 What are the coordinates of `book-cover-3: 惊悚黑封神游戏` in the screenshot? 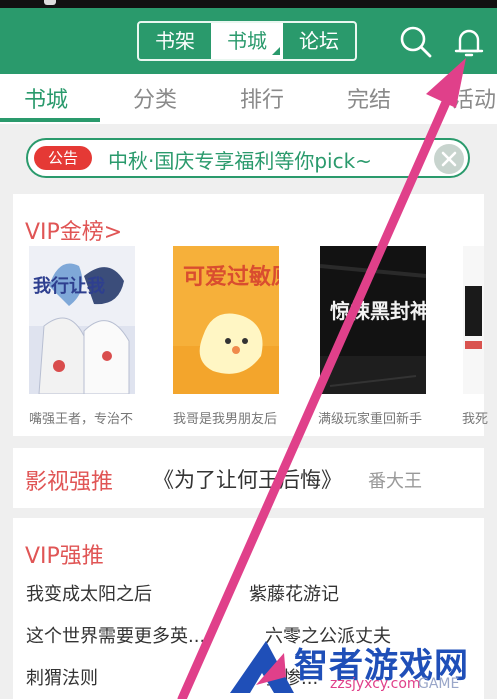 It's located at (373, 320).